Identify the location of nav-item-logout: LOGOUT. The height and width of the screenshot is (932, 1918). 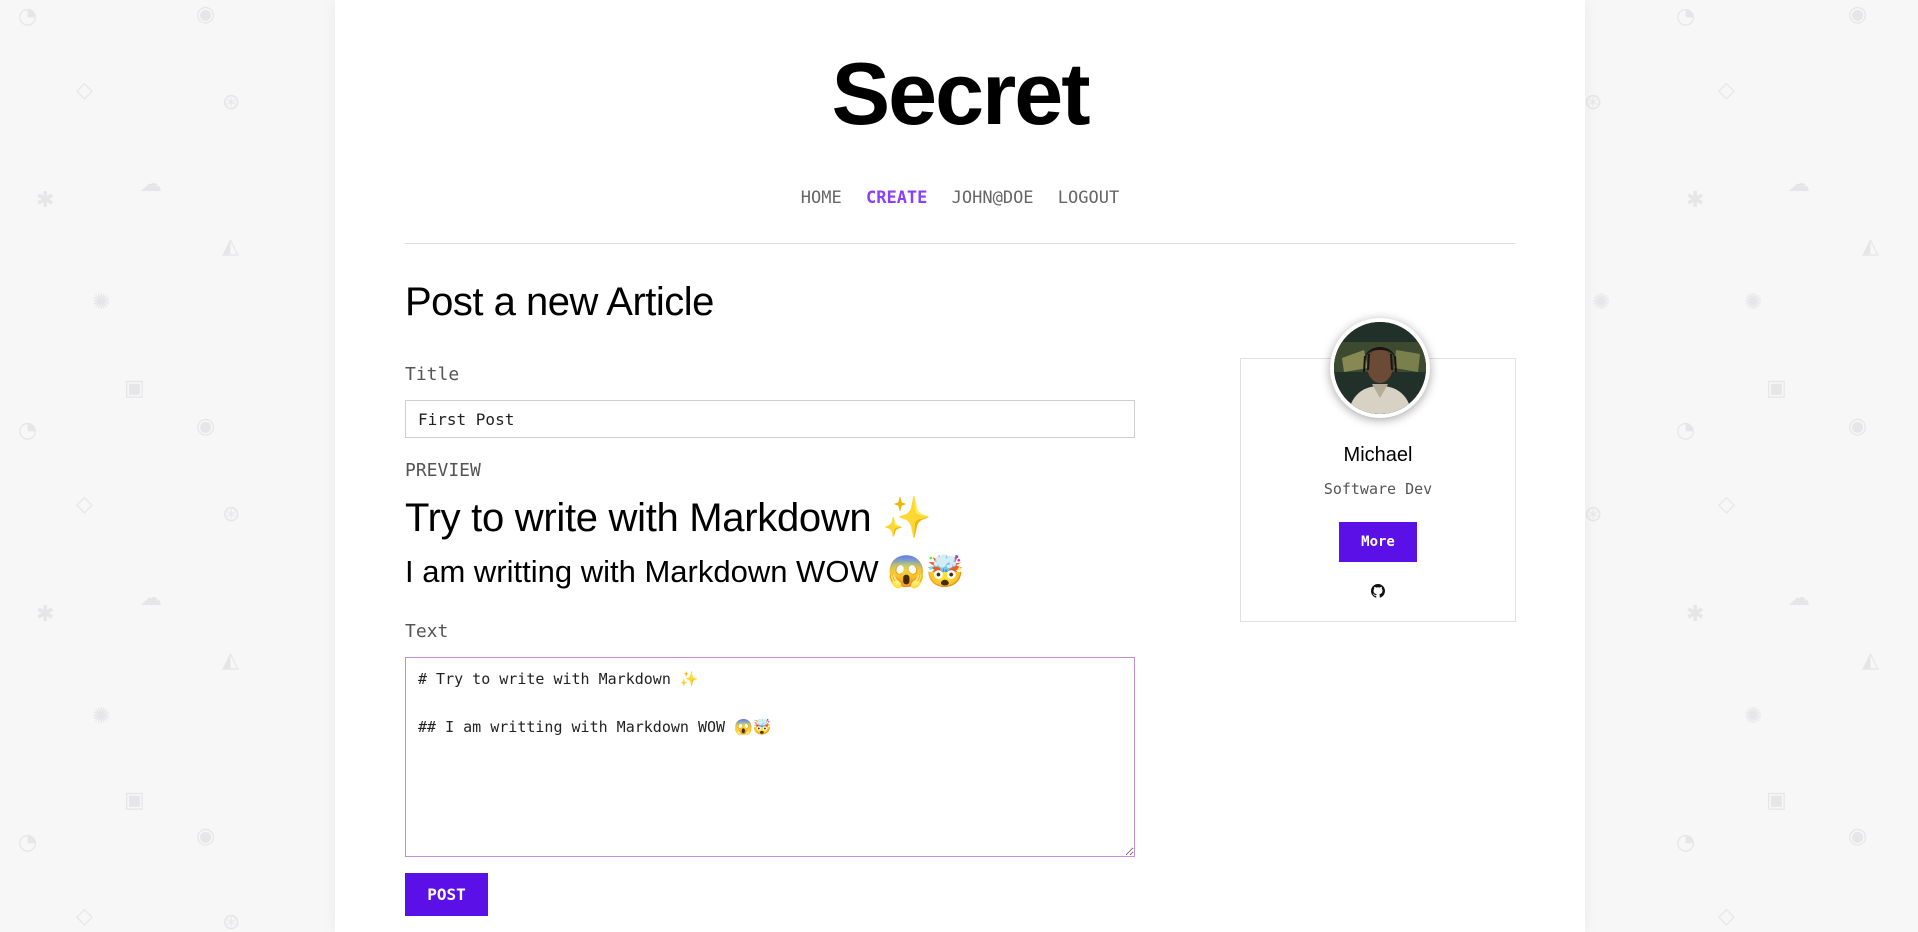
(1088, 198).